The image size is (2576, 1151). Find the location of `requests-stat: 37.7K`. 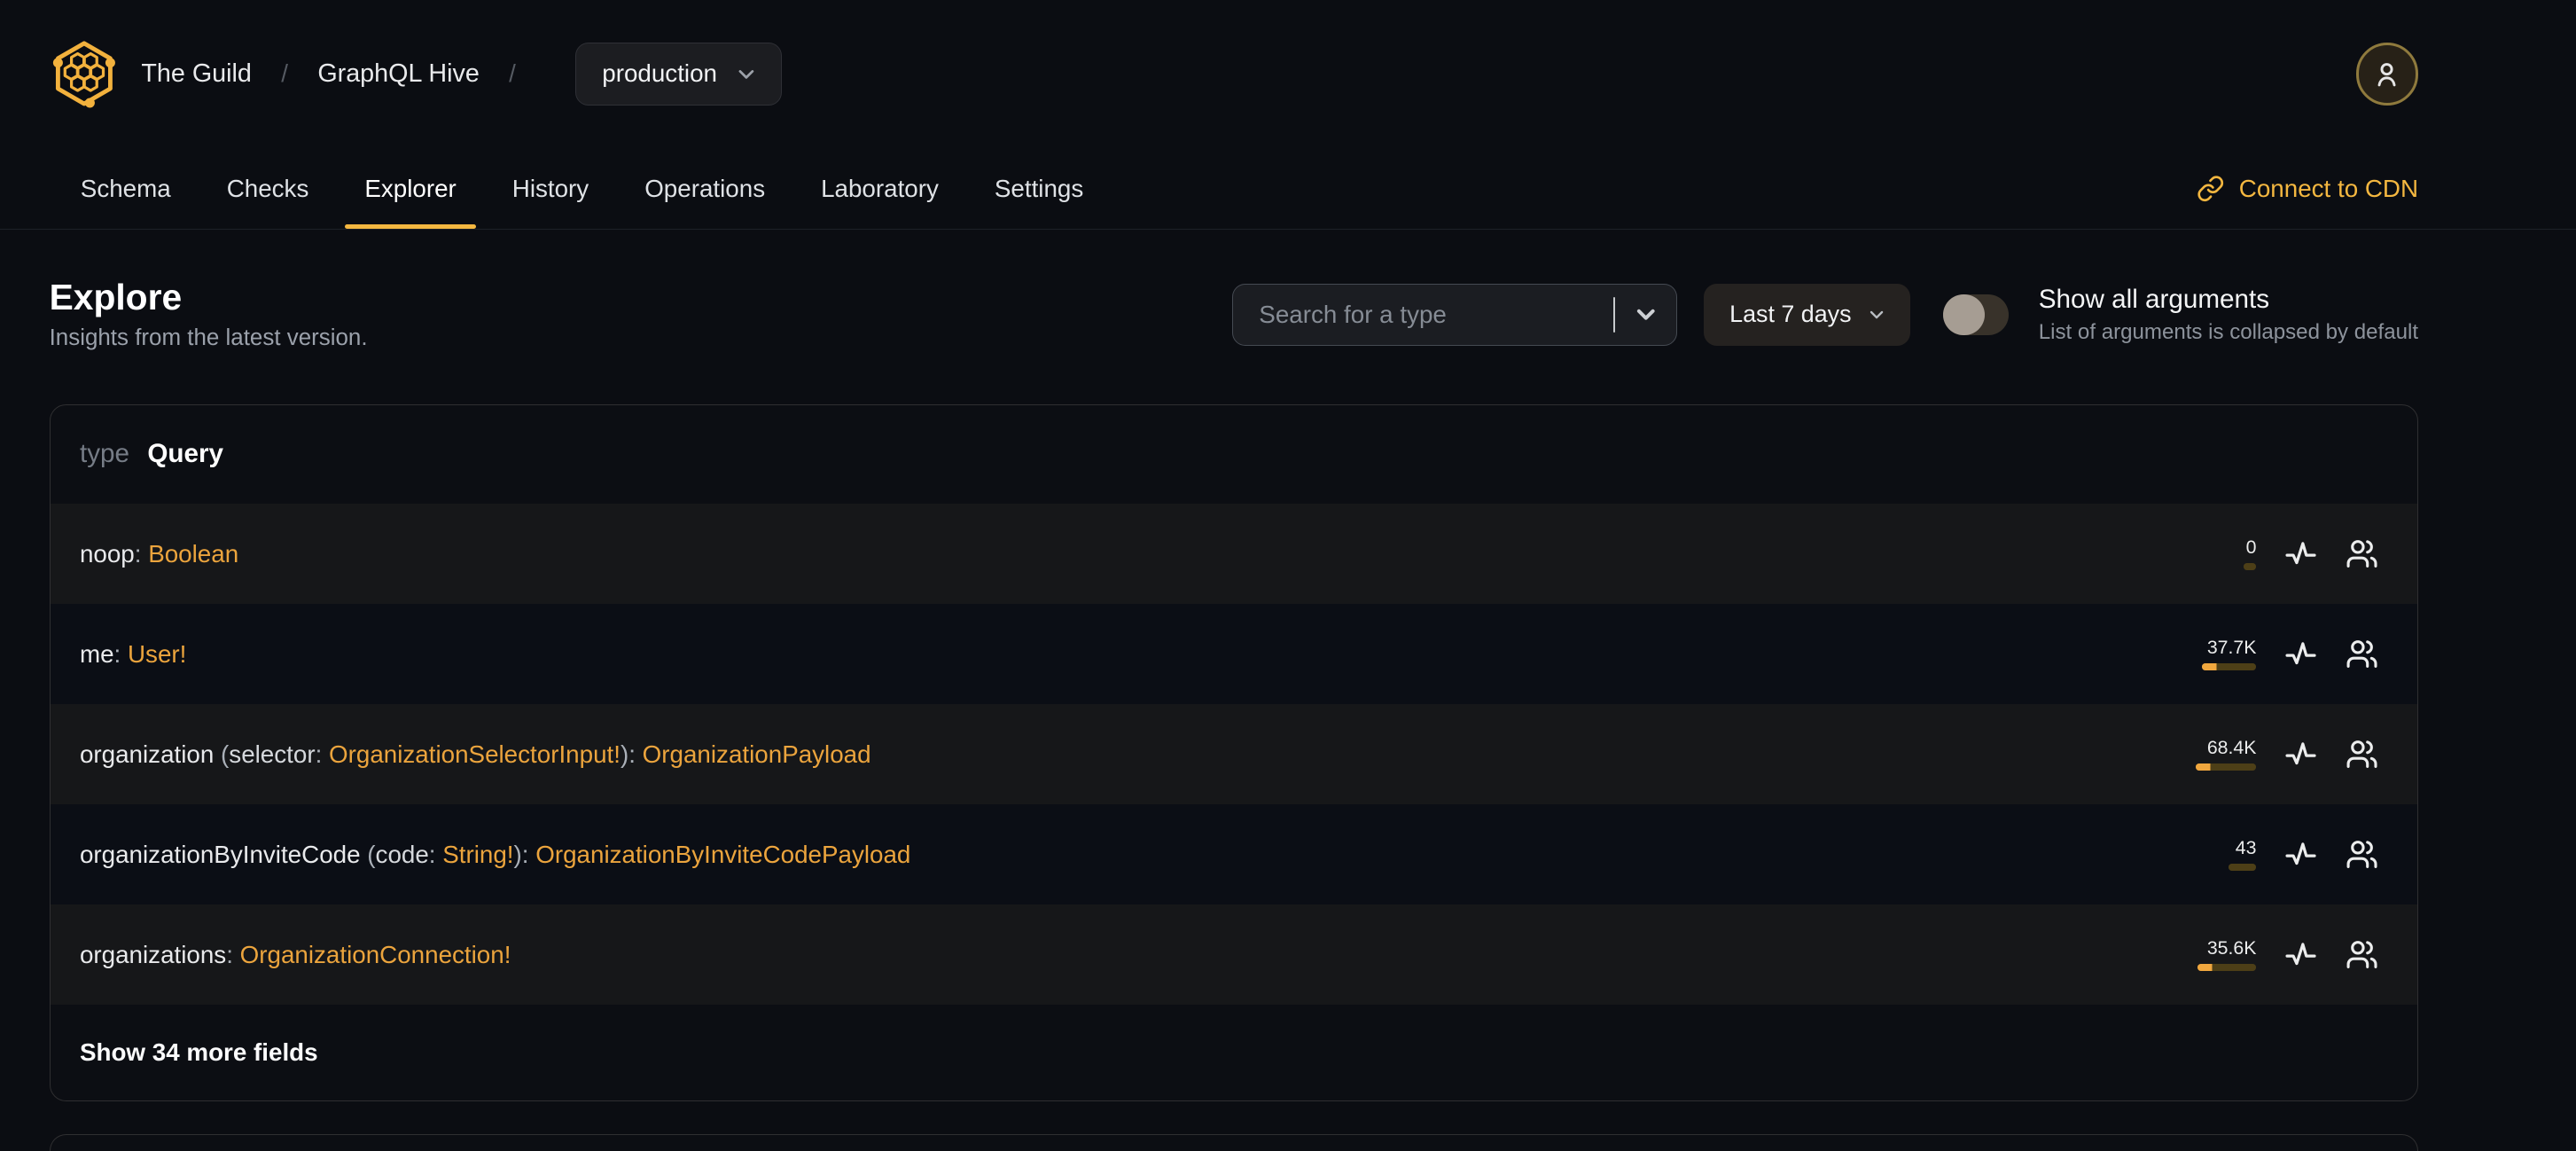

requests-stat: 37.7K is located at coordinates (2197, 653).